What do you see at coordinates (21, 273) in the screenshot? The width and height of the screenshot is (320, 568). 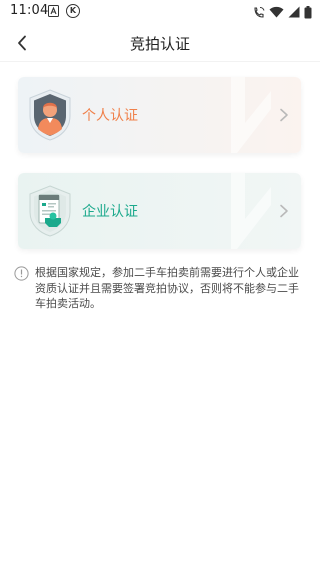 I see `info-circle-icon` at bounding box center [21, 273].